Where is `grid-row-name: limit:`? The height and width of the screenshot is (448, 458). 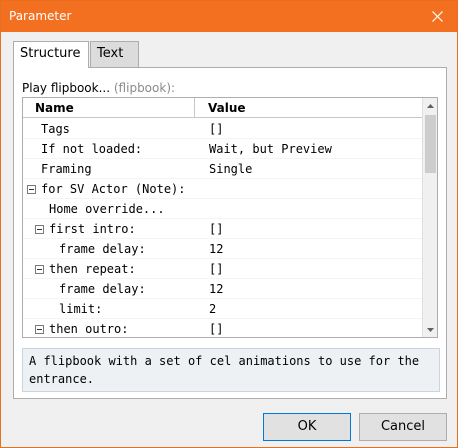
grid-row-name: limit: is located at coordinates (109, 309).